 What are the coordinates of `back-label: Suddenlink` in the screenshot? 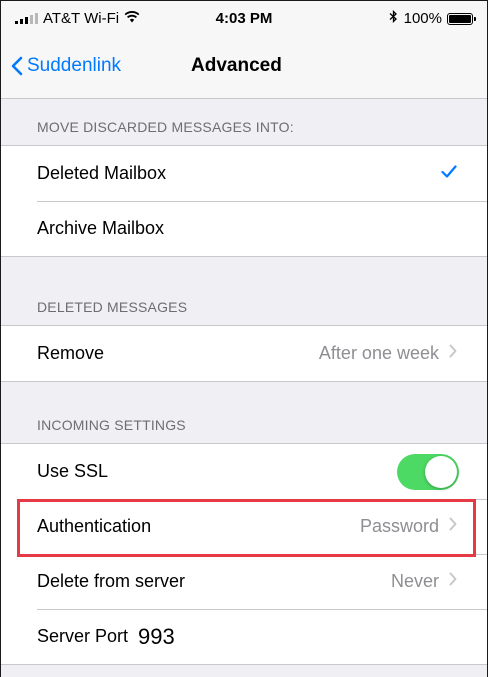 It's located at (74, 65).